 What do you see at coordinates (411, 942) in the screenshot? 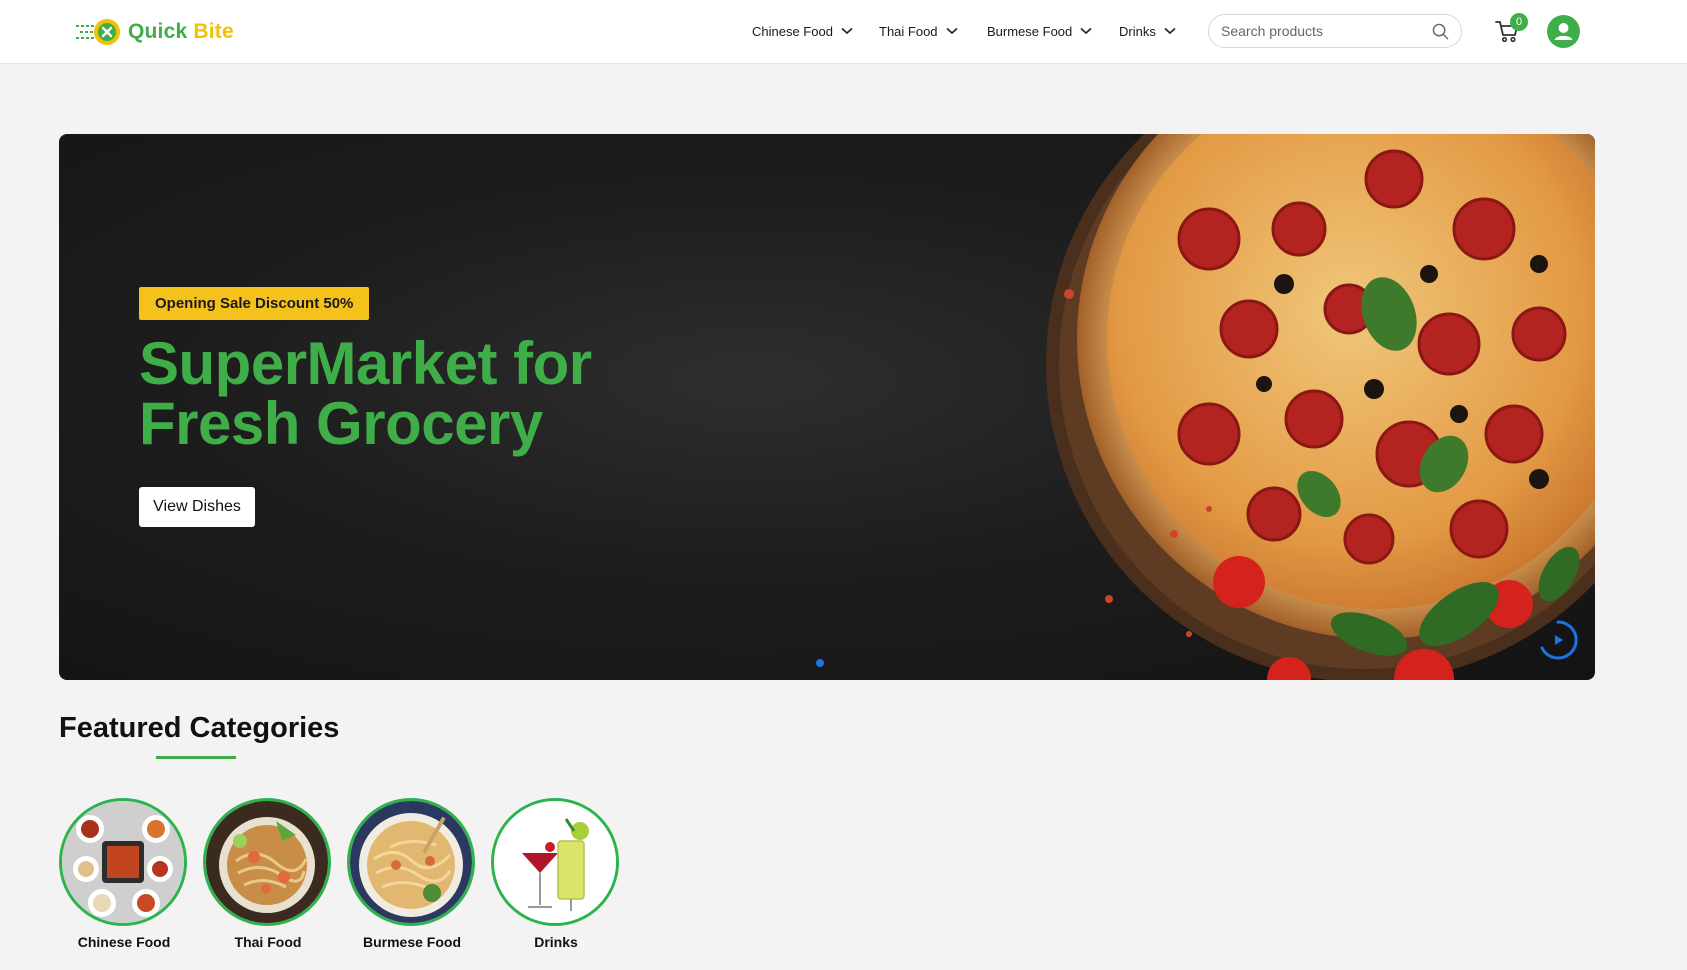
I see `category-label: Burmese Food` at bounding box center [411, 942].